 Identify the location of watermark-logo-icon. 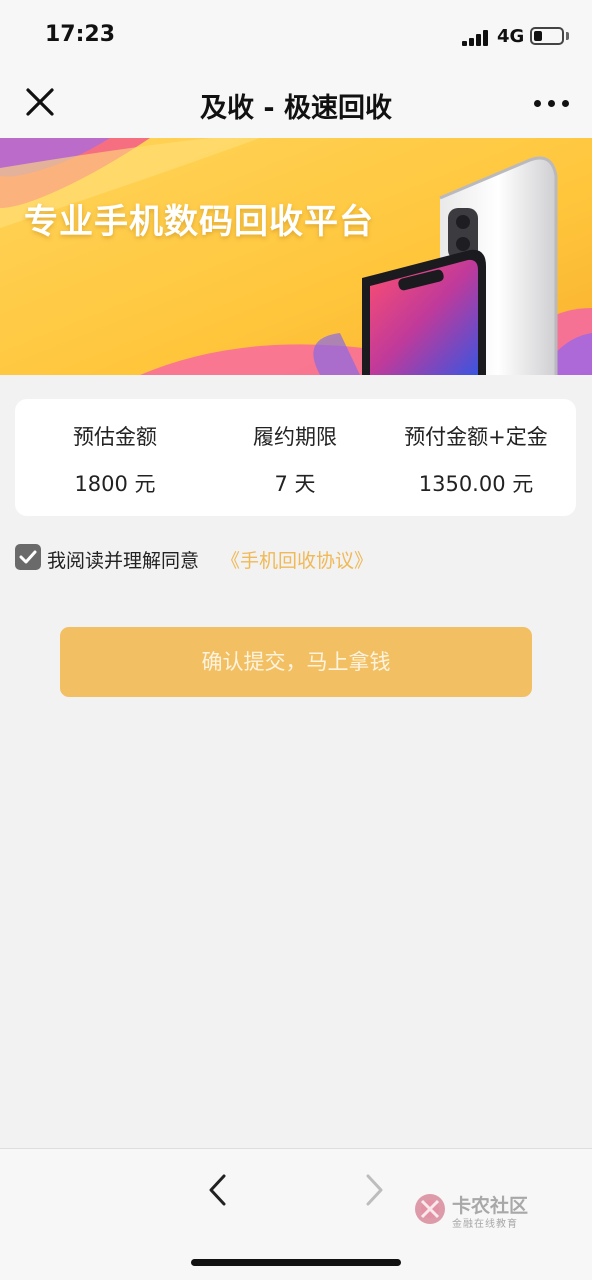
(430, 1209).